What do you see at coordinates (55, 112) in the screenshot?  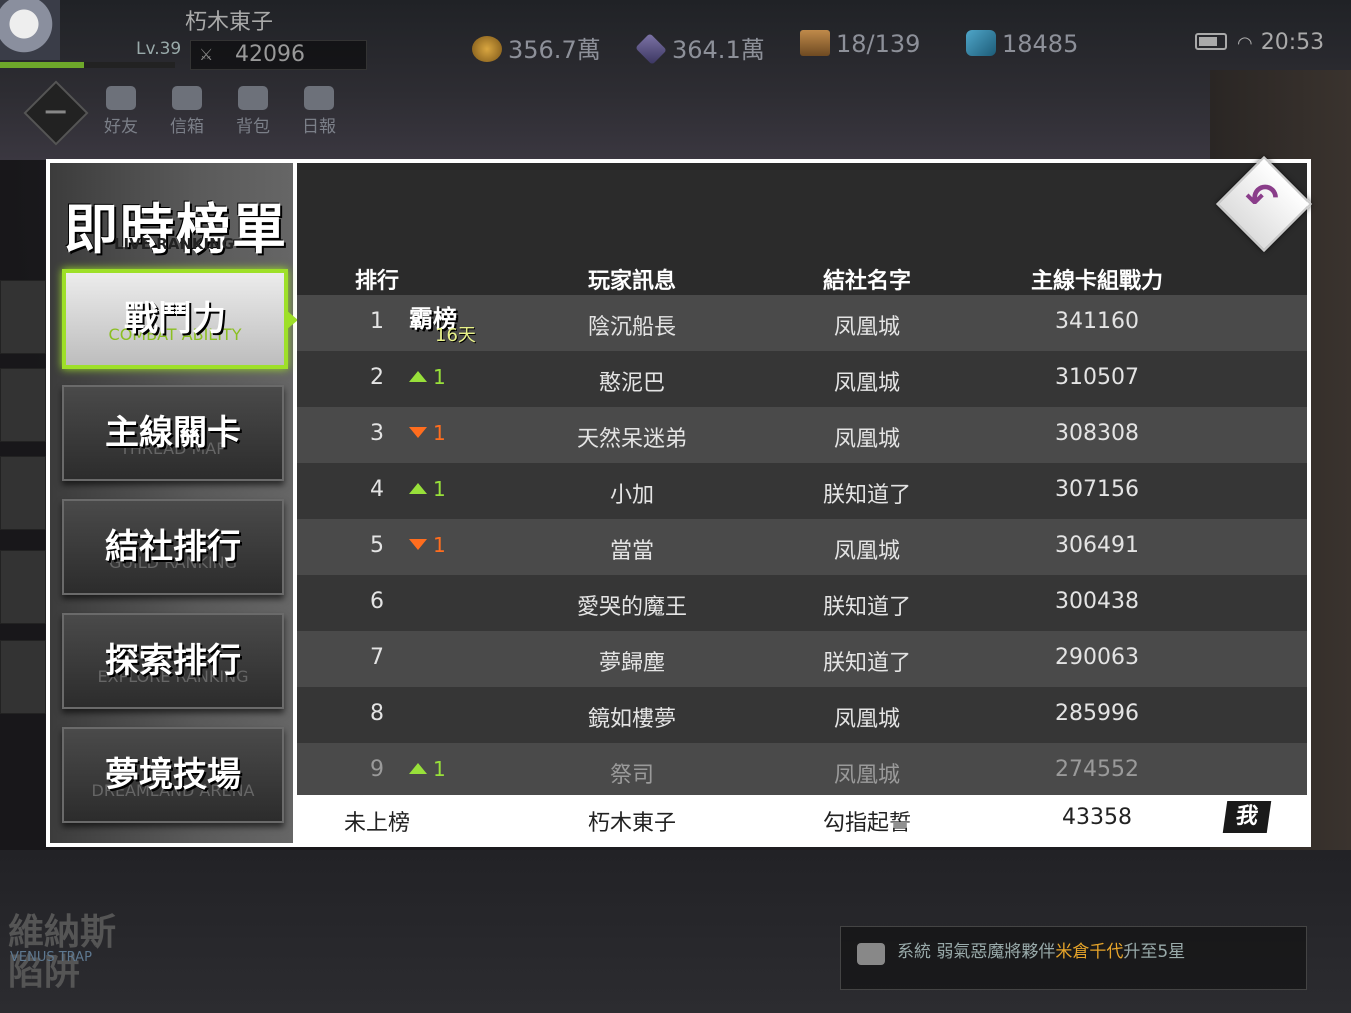 I see `minus-icon` at bounding box center [55, 112].